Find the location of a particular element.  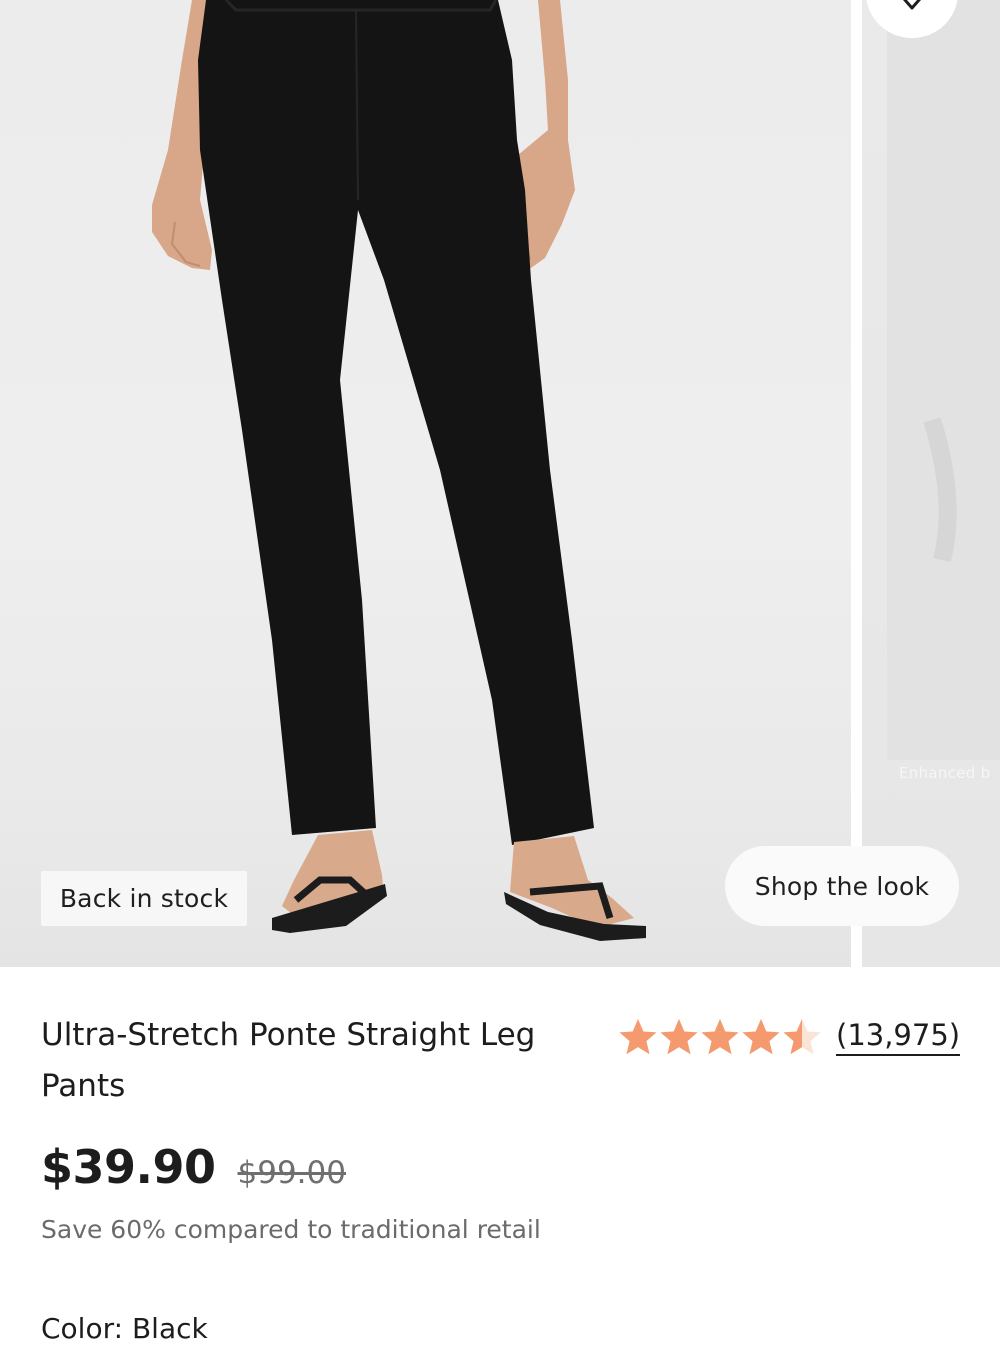

savings-message: Save 60% compared to traditional retail is located at coordinates (291, 1229).